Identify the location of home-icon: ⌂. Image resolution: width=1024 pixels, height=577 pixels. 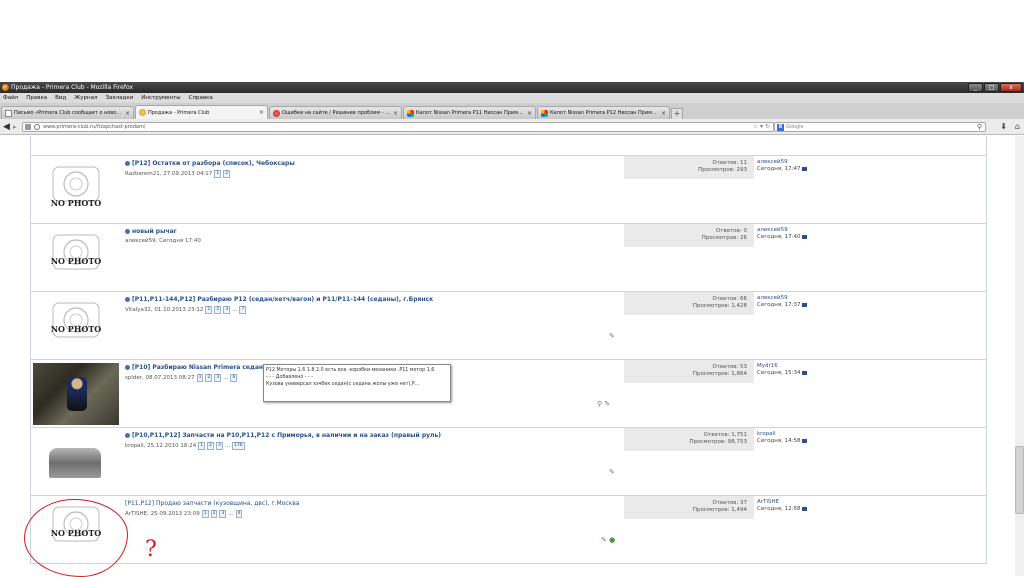
(1017, 126).